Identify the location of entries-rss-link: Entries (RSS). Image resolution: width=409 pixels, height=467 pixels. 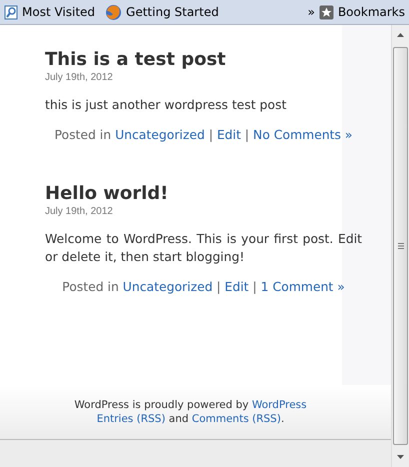
(131, 419).